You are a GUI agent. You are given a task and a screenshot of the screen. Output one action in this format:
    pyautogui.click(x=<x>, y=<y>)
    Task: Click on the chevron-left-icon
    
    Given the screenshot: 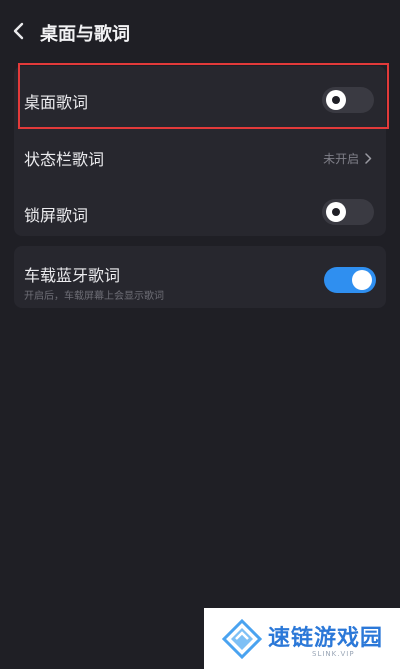 What is the action you would take?
    pyautogui.click(x=18, y=31)
    